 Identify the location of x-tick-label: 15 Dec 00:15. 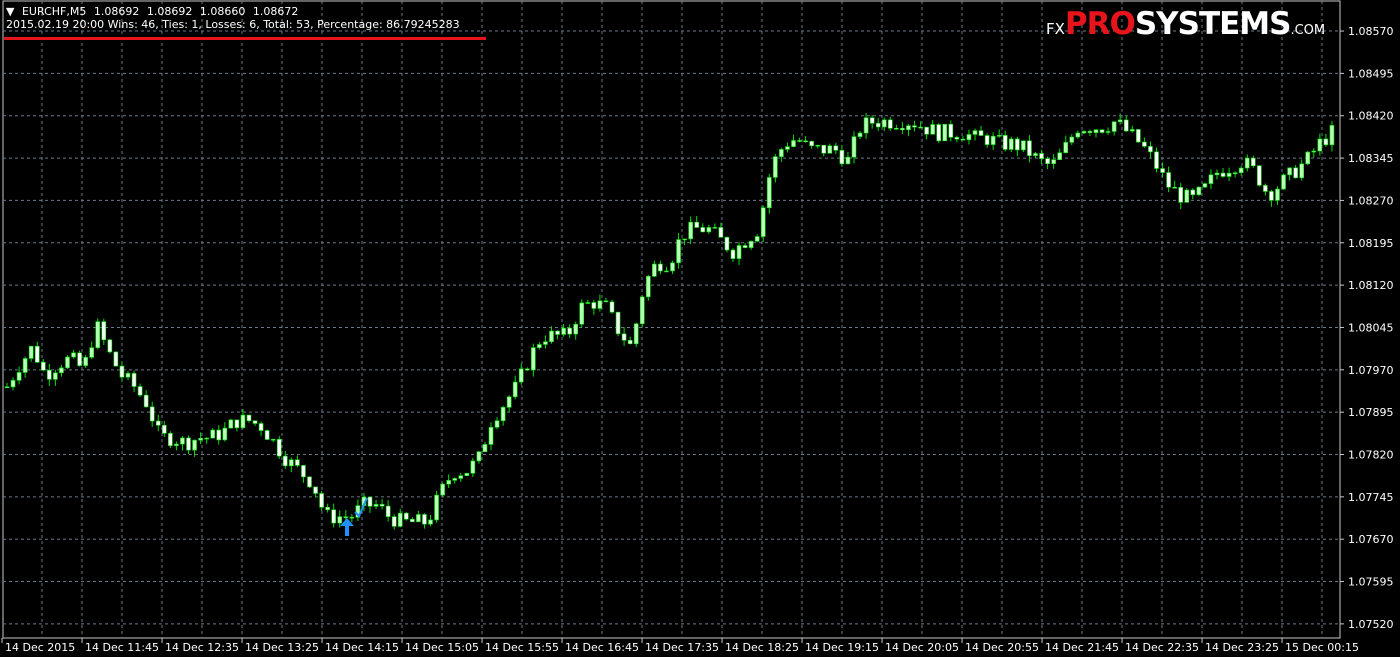
(1322, 647).